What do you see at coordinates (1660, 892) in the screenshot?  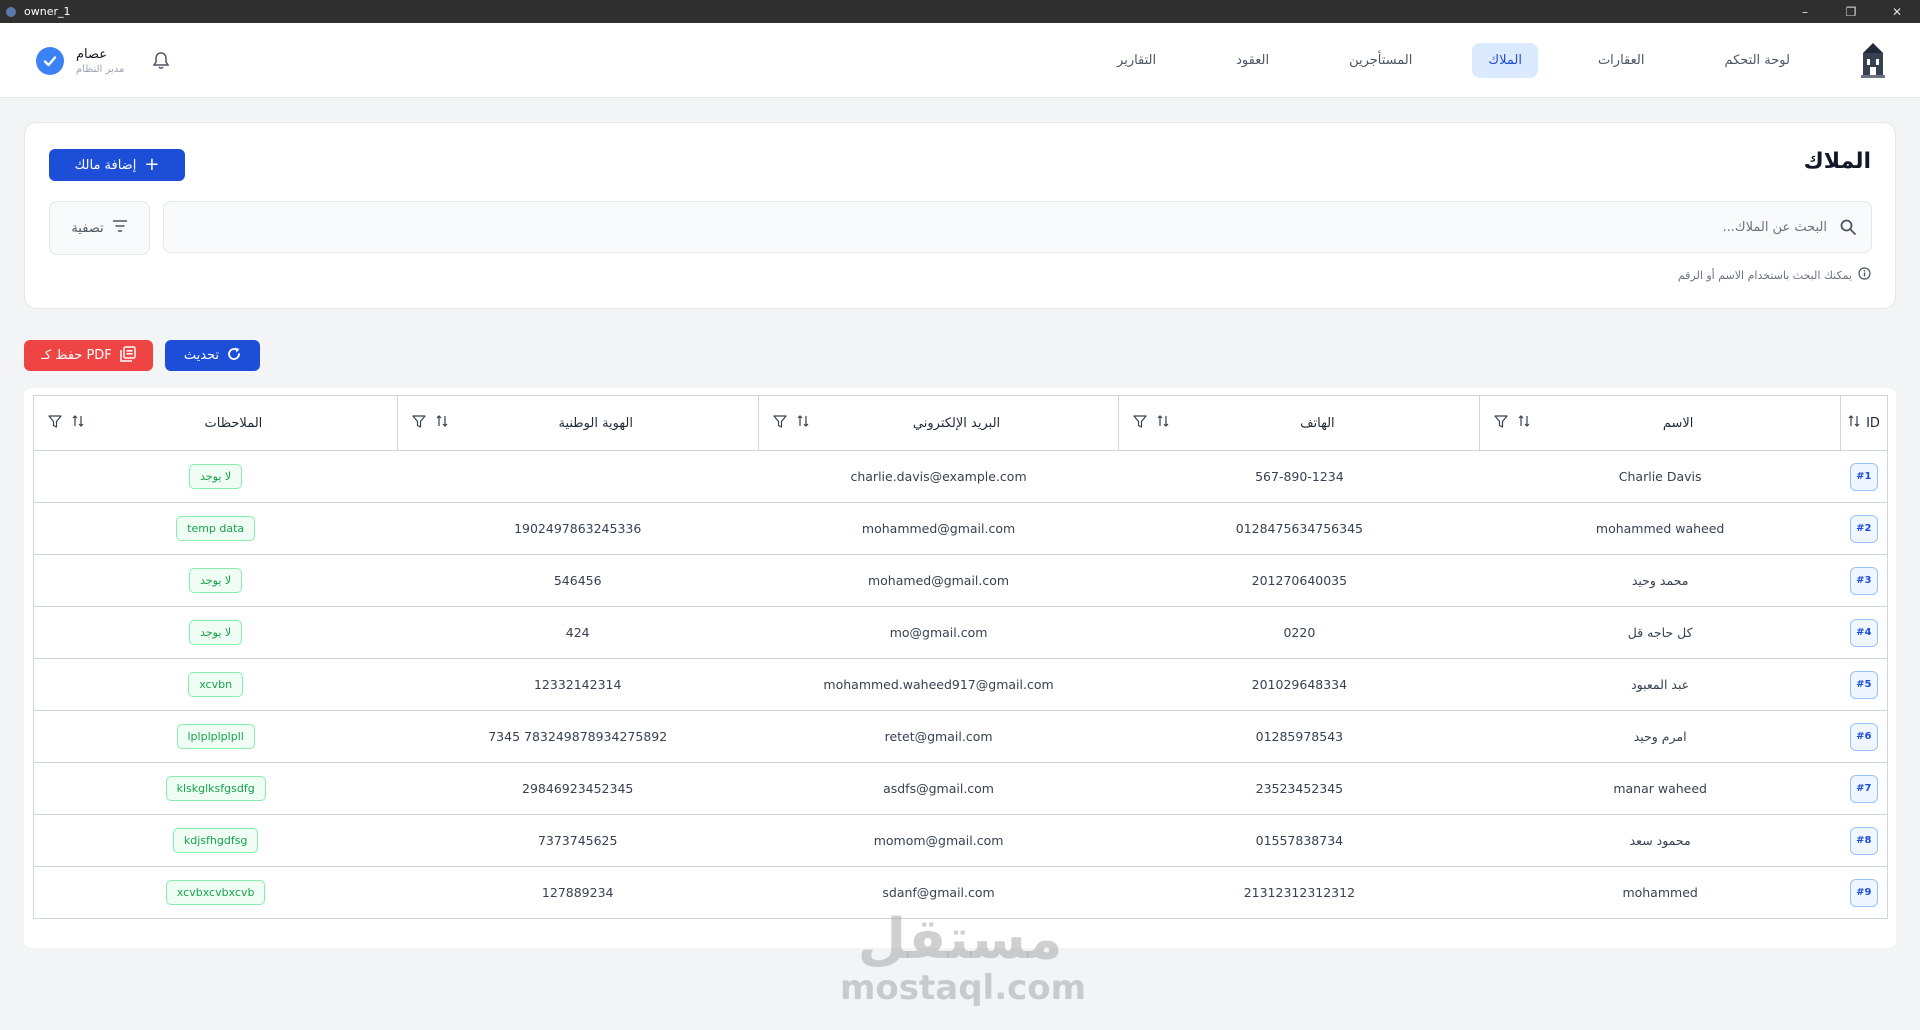 I see `cell-name: mohammed` at bounding box center [1660, 892].